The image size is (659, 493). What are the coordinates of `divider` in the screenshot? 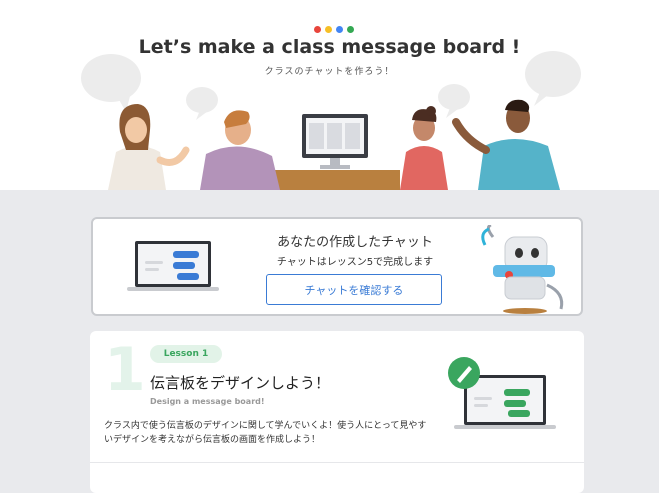 It's located at (337, 462).